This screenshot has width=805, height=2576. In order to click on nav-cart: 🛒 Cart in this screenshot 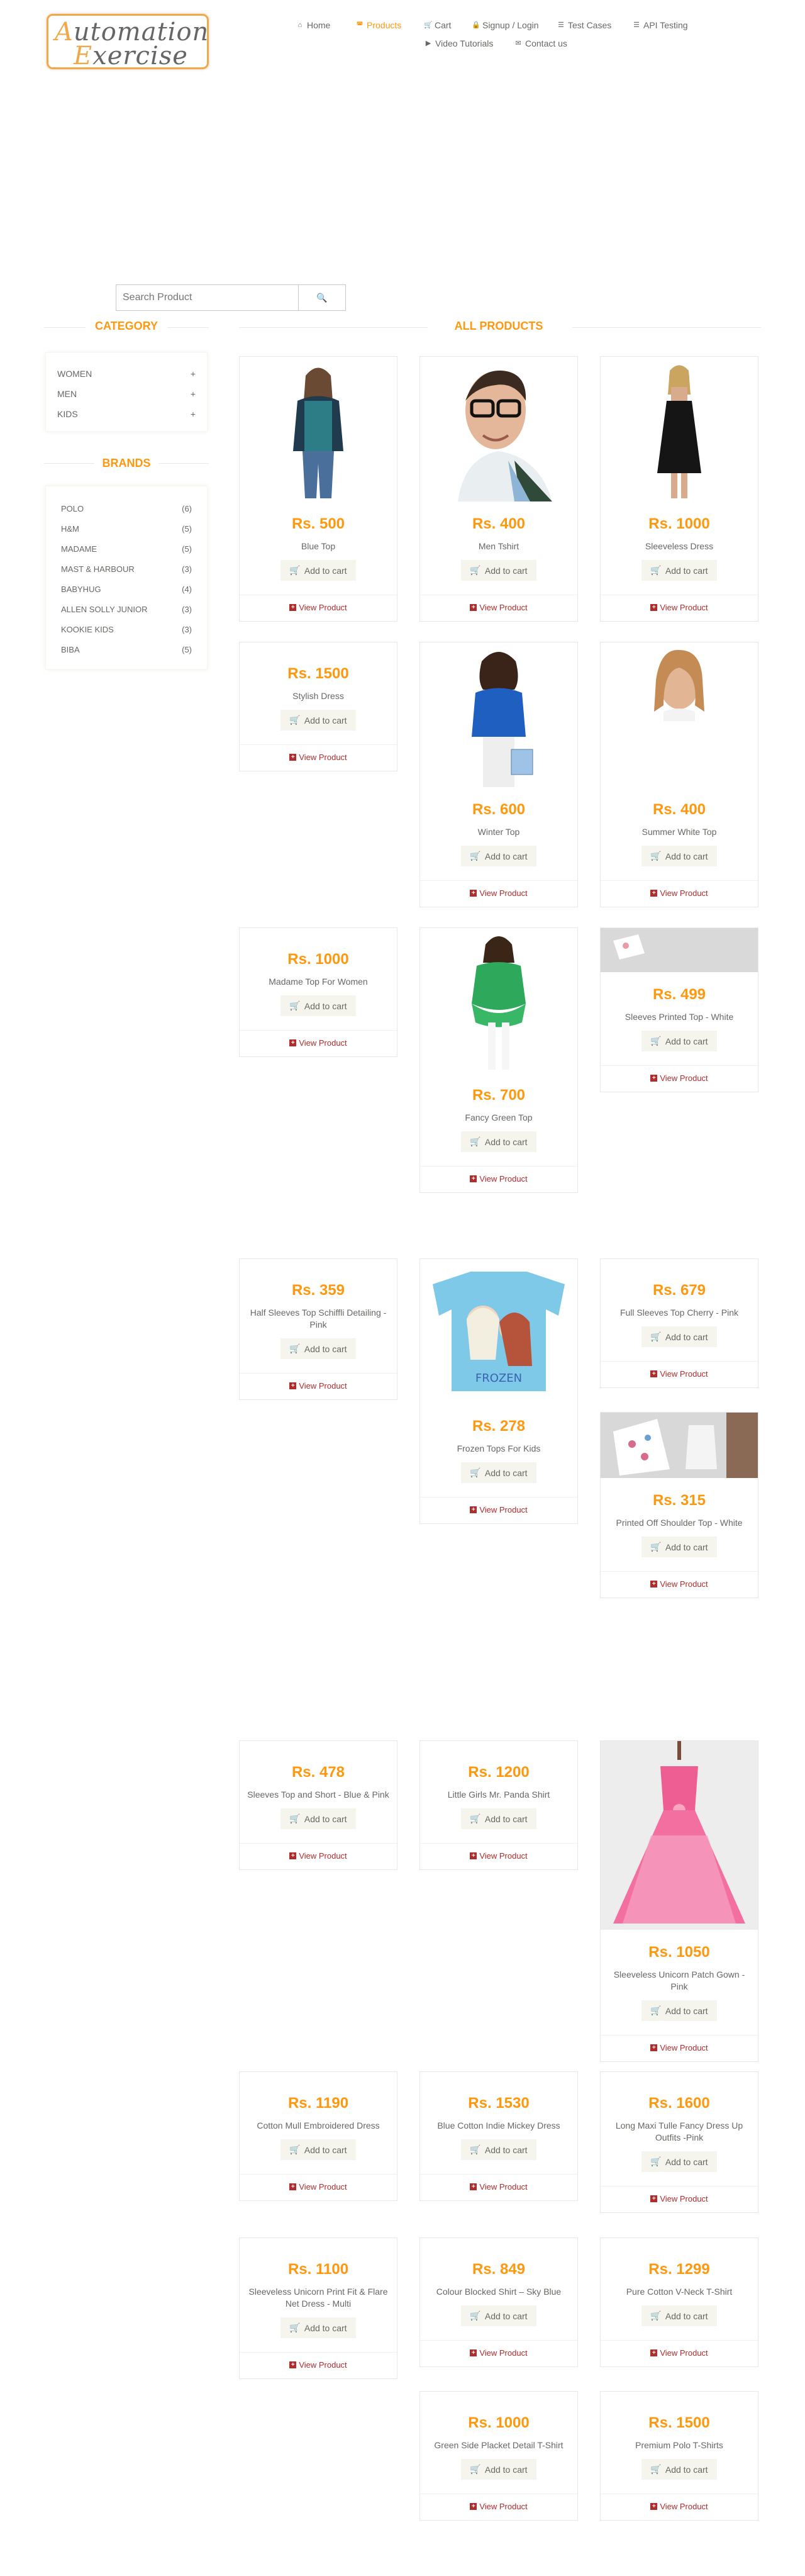, I will do `click(437, 25)`.